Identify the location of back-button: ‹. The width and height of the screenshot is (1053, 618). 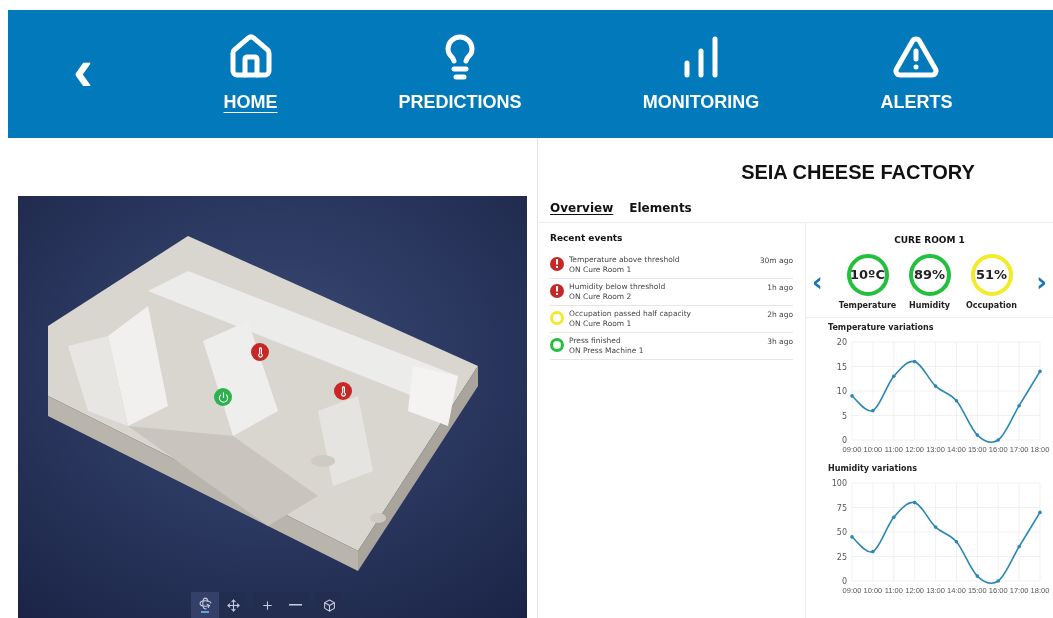
(83, 74).